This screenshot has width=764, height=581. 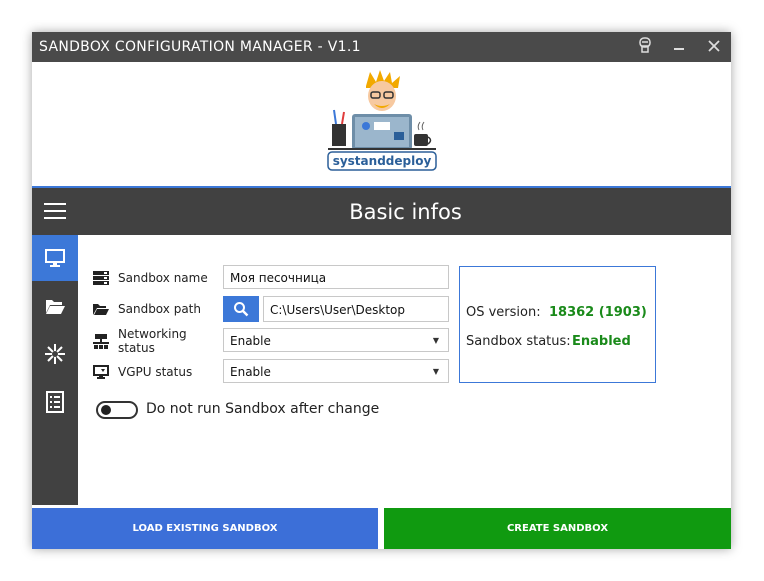 I want to click on star-burst-icon, so click(x=55, y=354).